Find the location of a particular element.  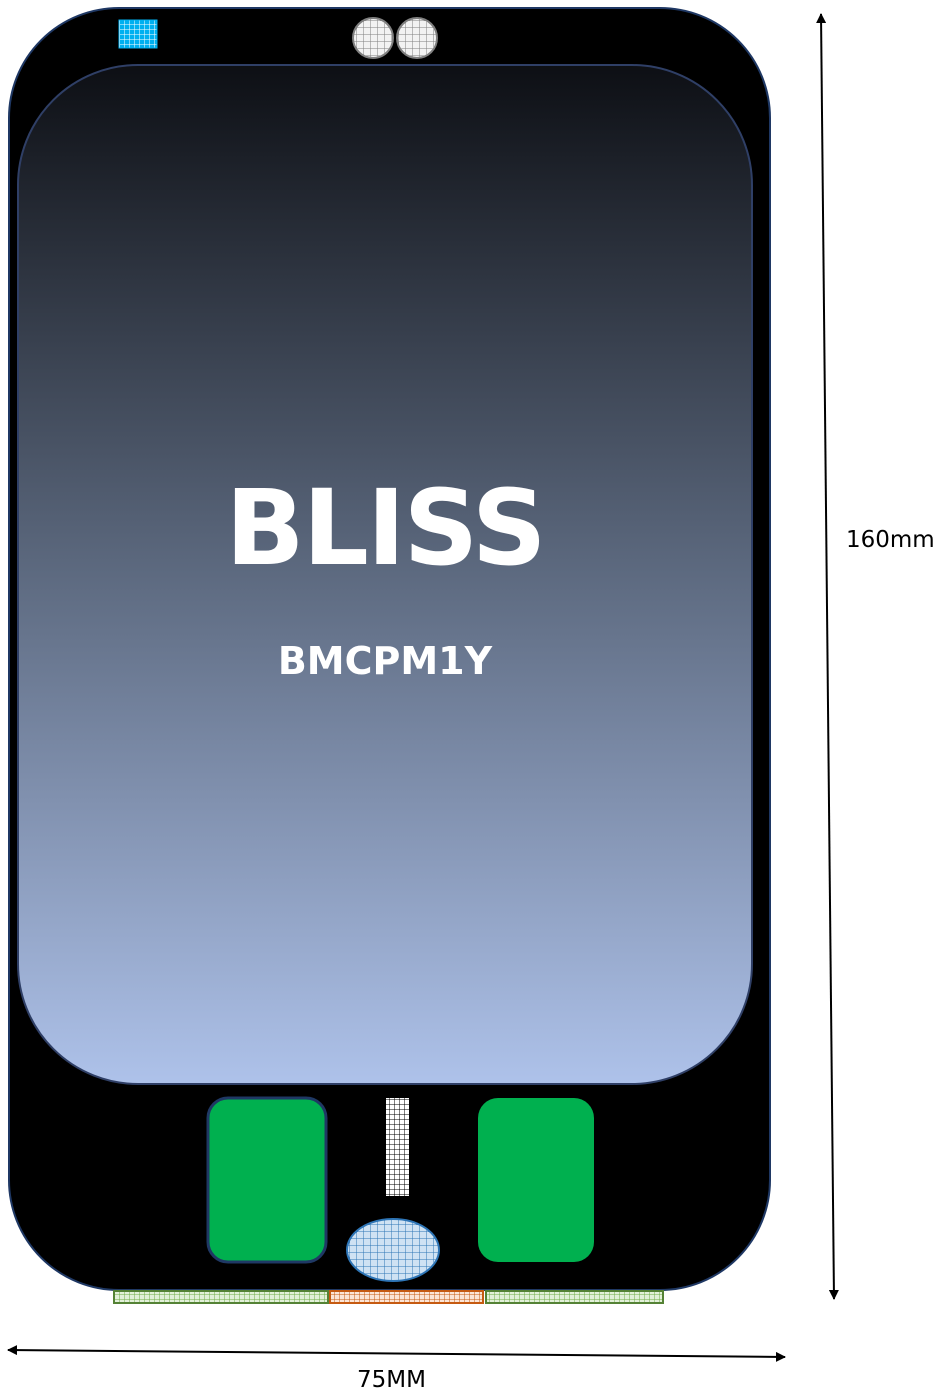

height-dimension-label: 160mm is located at coordinates (890, 540).